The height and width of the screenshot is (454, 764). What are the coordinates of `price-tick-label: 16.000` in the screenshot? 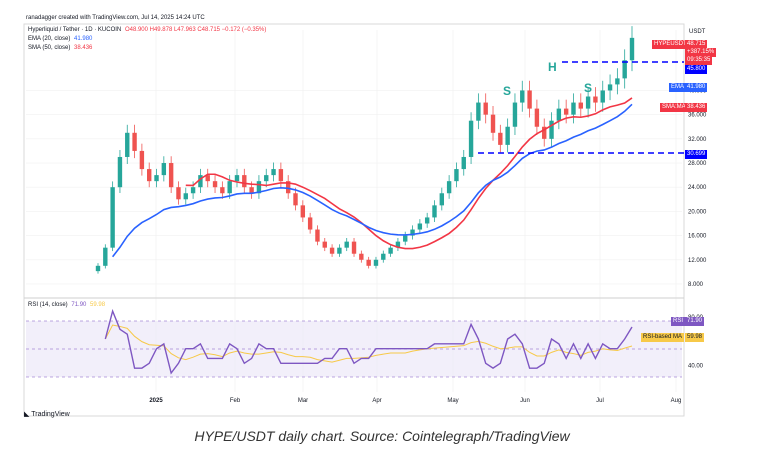 It's located at (697, 237).